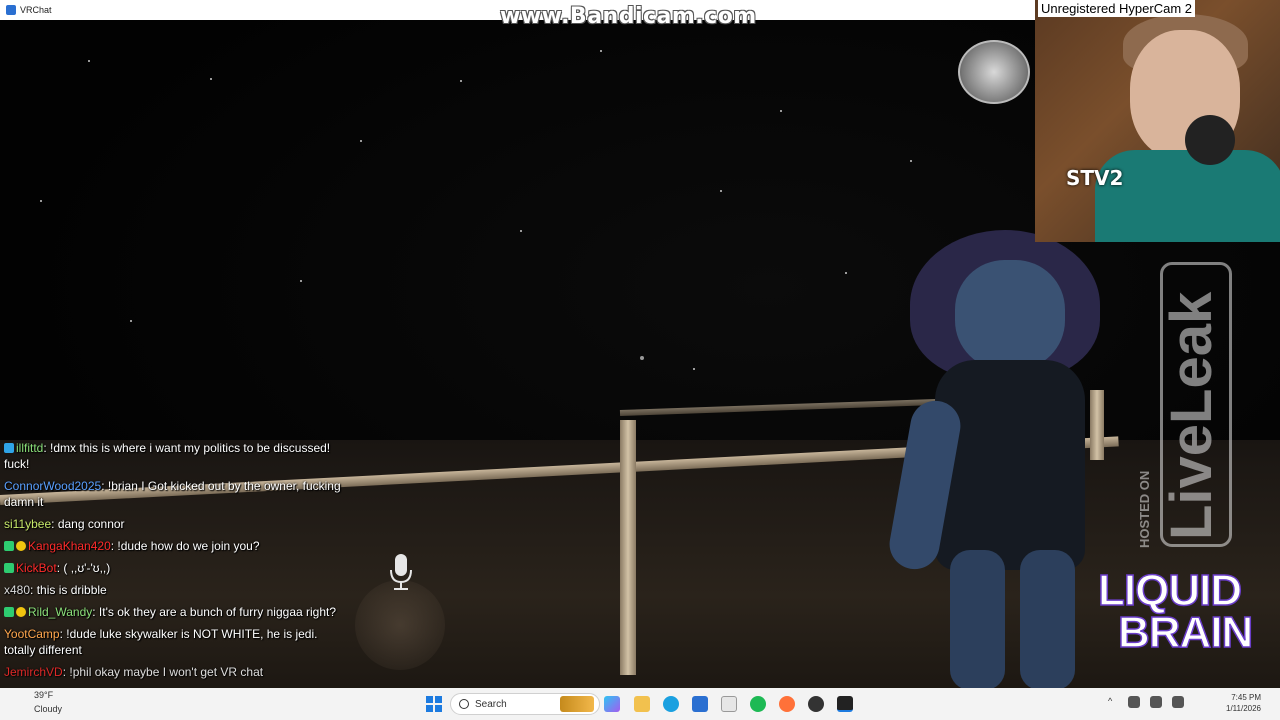 The image size is (1280, 720). What do you see at coordinates (700, 704) in the screenshot?
I see `store-icon` at bounding box center [700, 704].